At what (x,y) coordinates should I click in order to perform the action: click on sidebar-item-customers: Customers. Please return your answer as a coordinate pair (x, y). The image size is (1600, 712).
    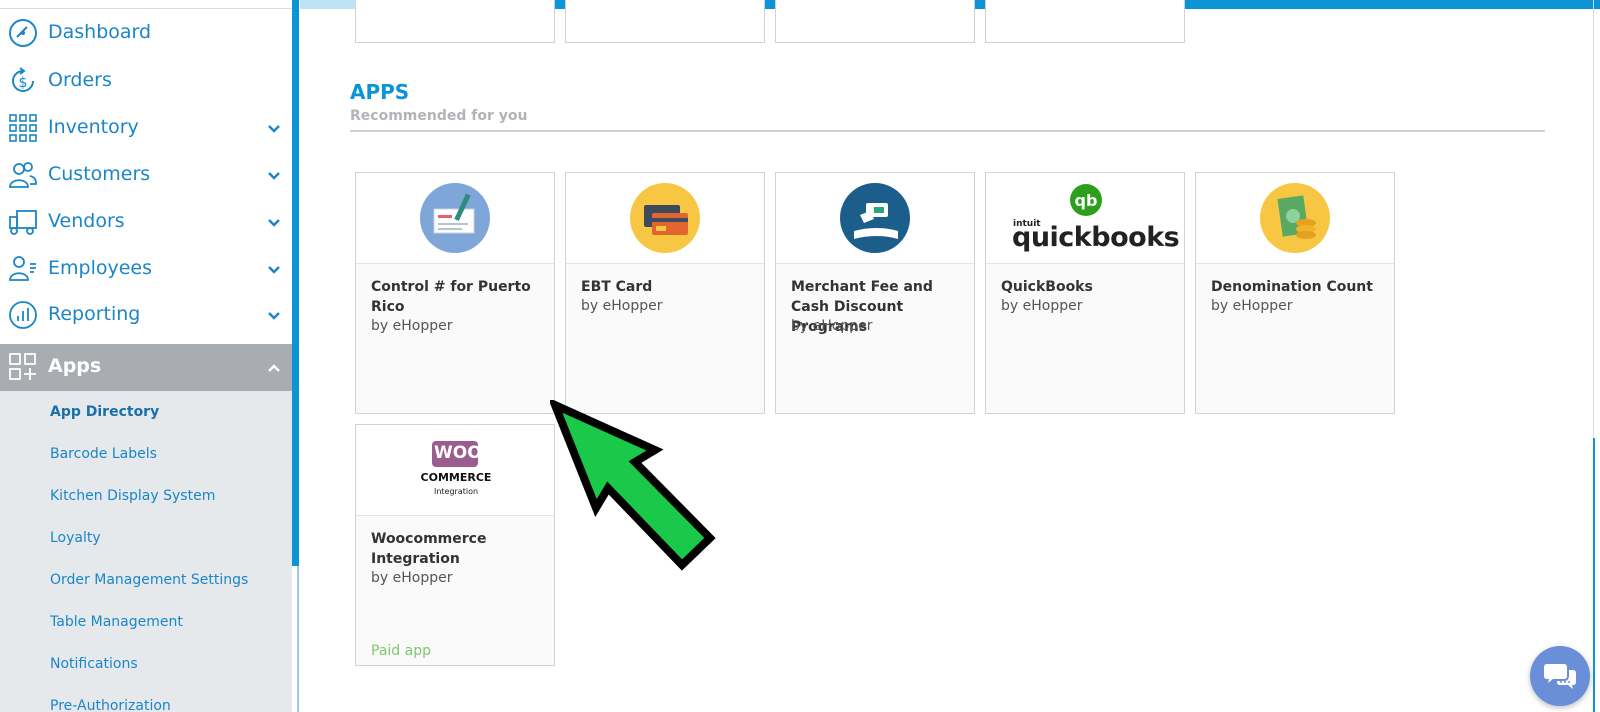
    Looking at the image, I should click on (146, 175).